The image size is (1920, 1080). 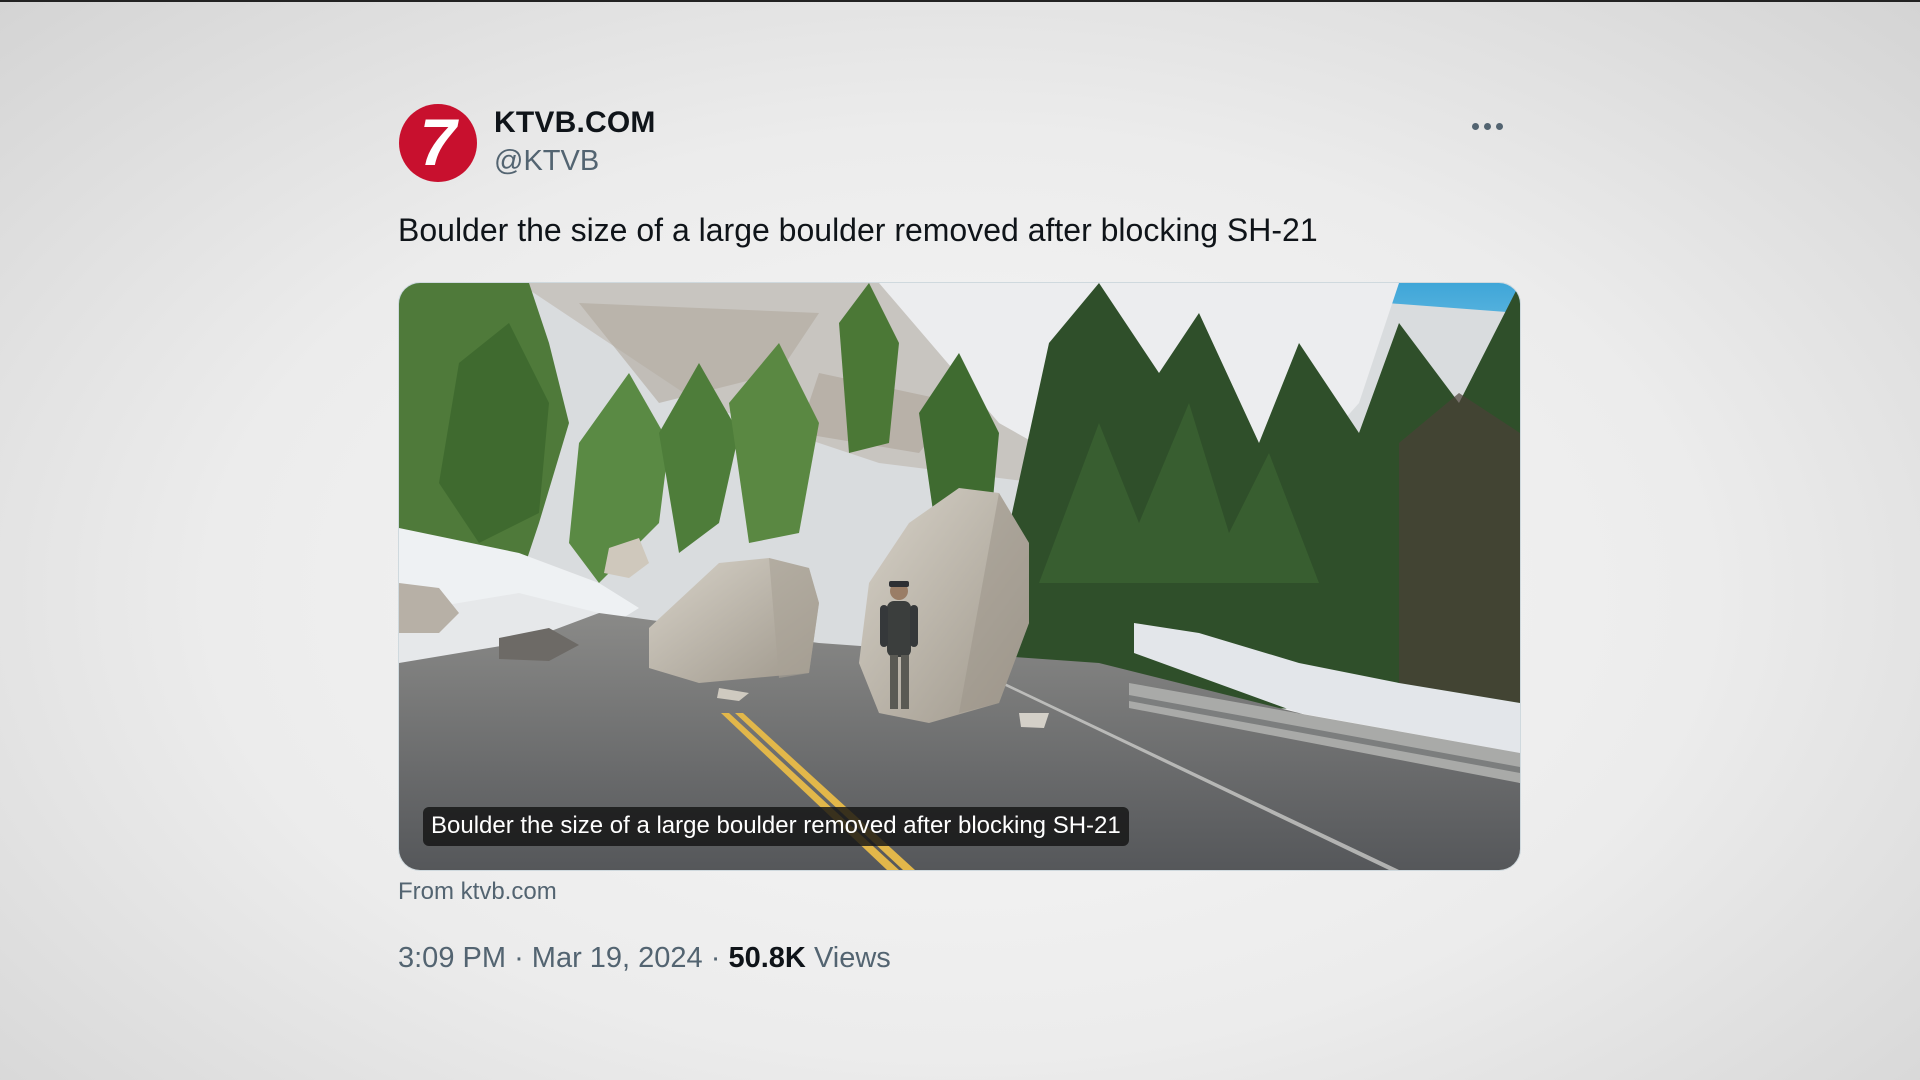 I want to click on source-link: From ktvb.com, so click(x=477, y=892).